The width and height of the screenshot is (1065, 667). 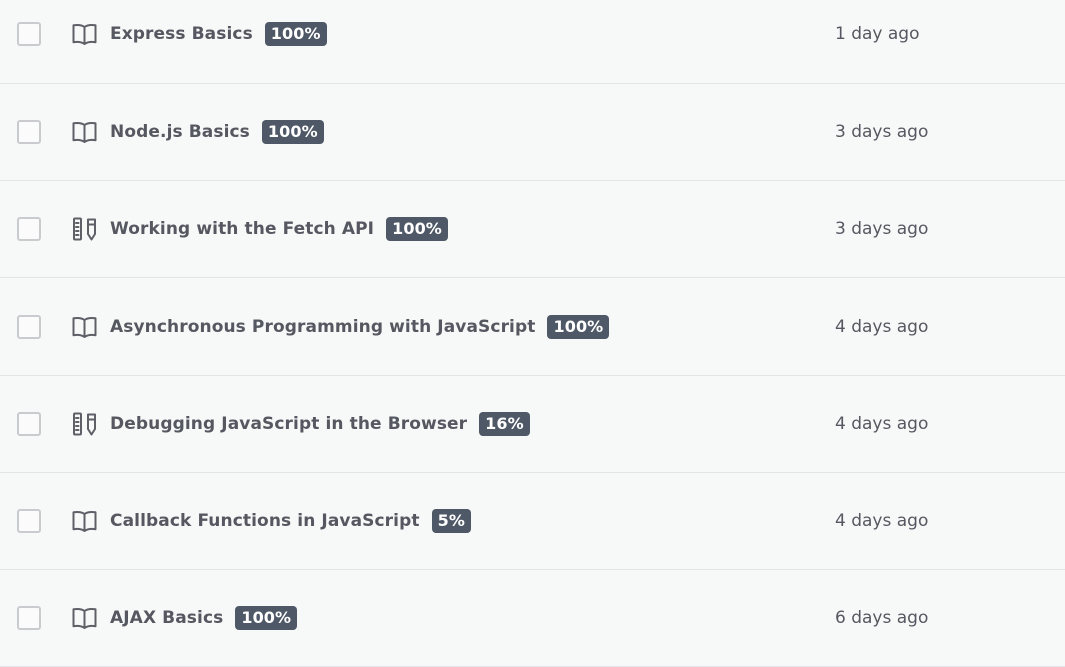 I want to click on timestamp: 6 days ago, so click(x=882, y=618).